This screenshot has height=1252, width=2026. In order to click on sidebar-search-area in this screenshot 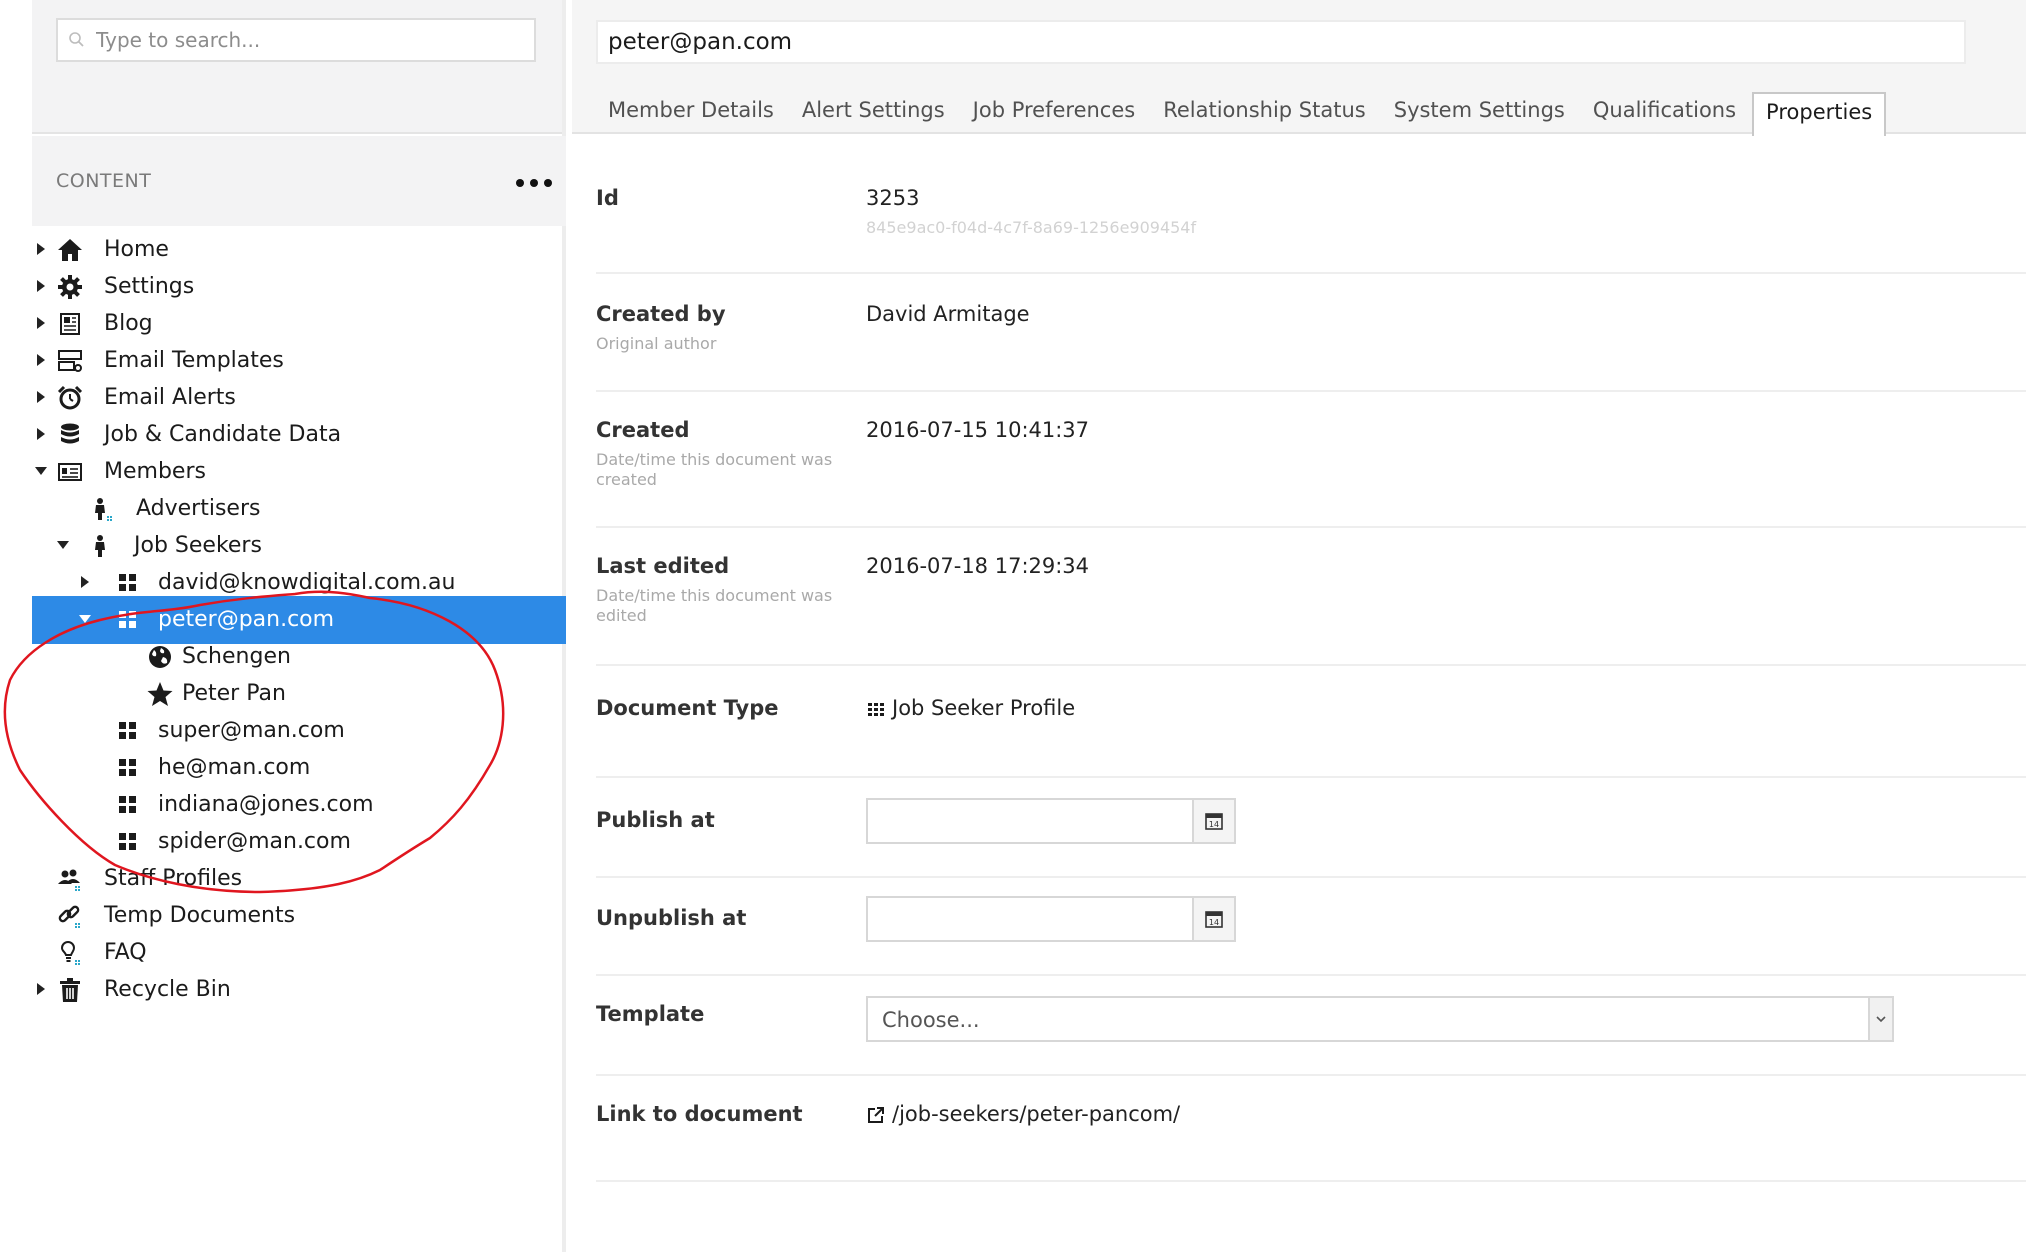, I will do `click(297, 67)`.